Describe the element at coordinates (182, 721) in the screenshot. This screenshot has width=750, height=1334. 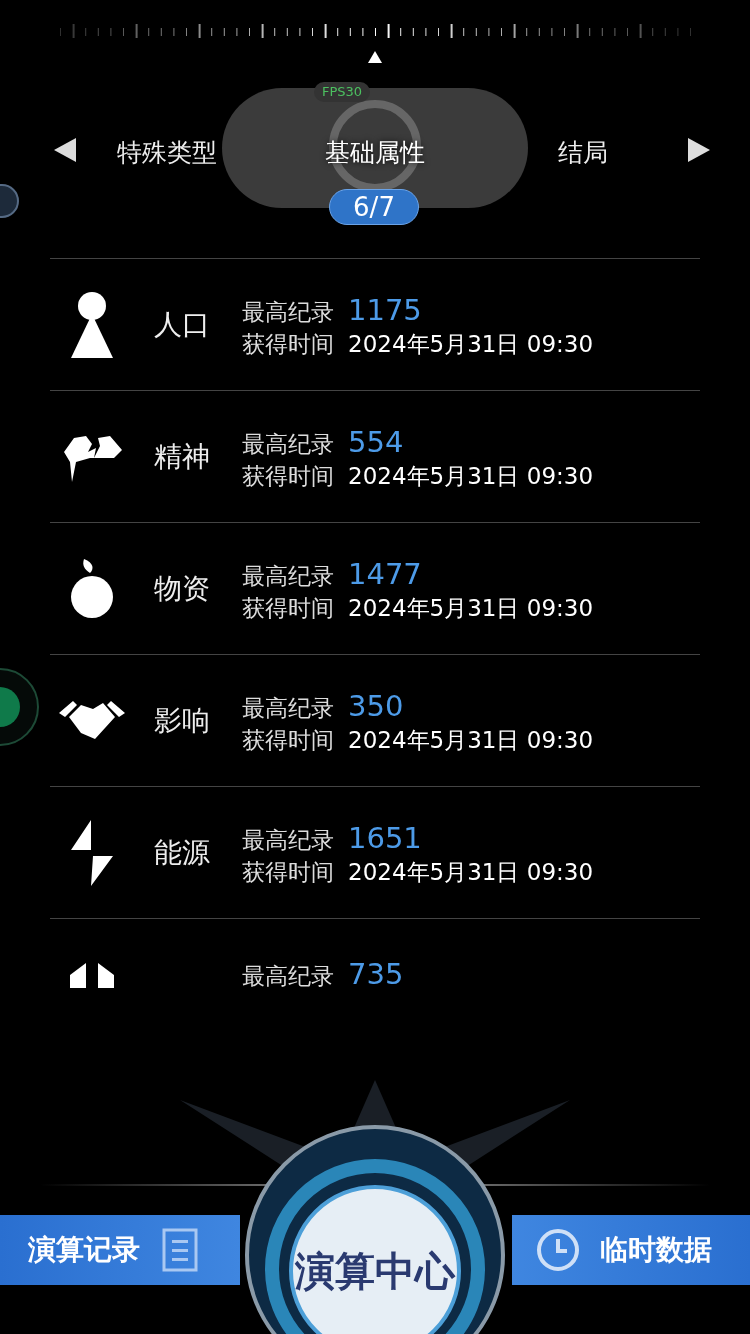
I see `category-name: 影响` at that location.